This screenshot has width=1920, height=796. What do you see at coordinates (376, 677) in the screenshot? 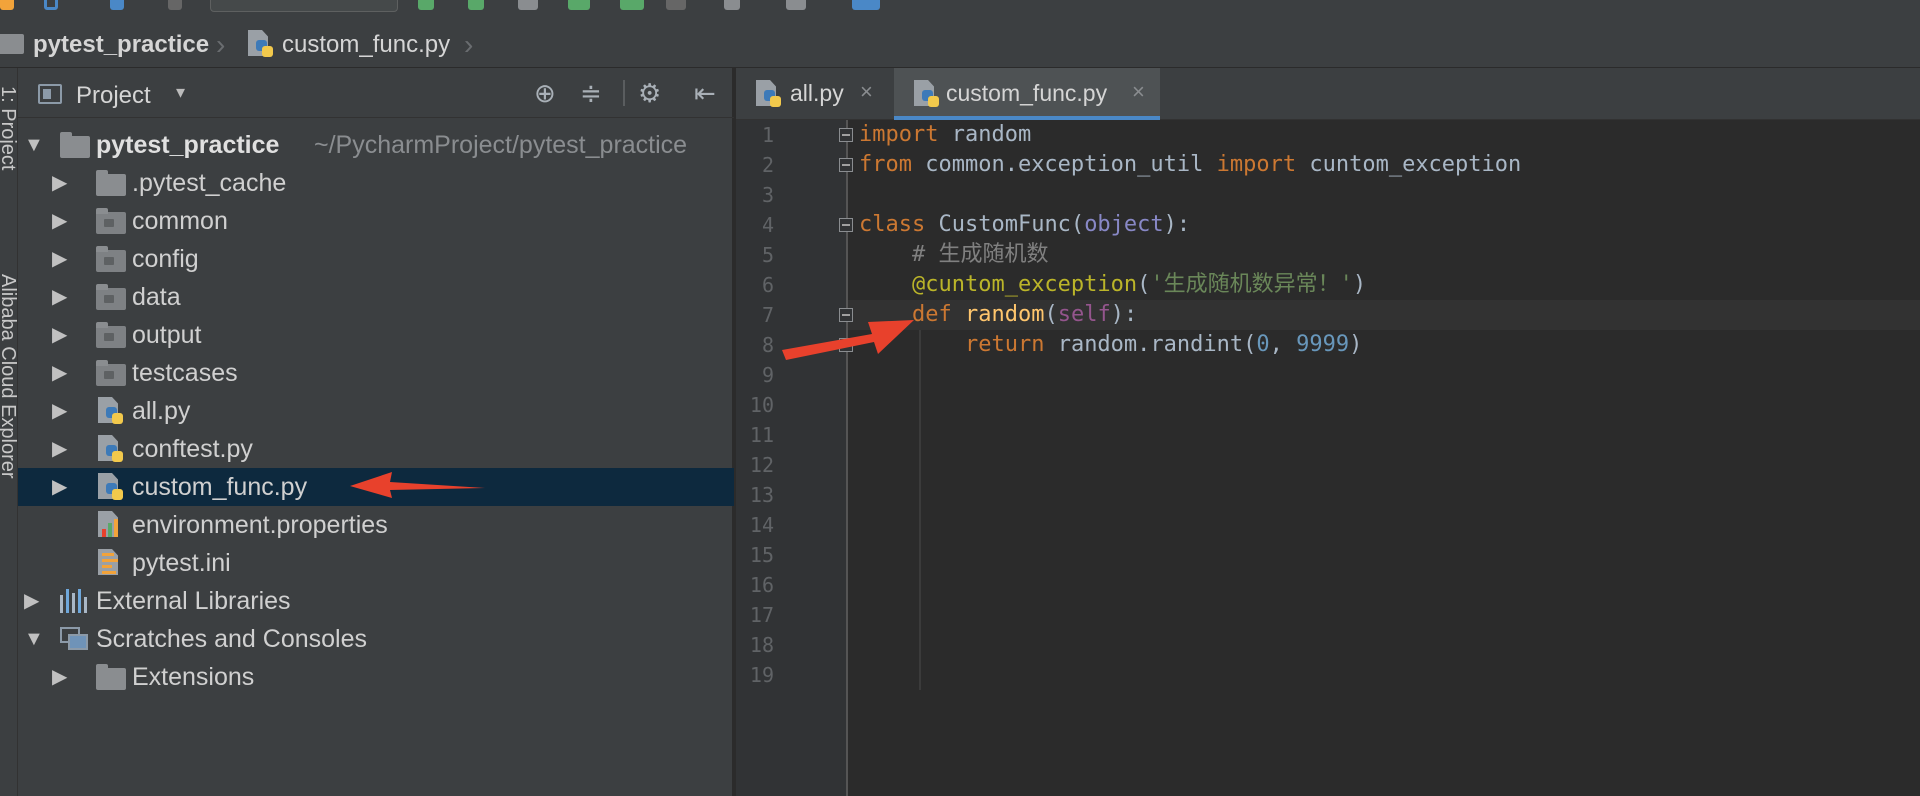
I see `tree-item-extensions: ▶ Extensions` at bounding box center [376, 677].